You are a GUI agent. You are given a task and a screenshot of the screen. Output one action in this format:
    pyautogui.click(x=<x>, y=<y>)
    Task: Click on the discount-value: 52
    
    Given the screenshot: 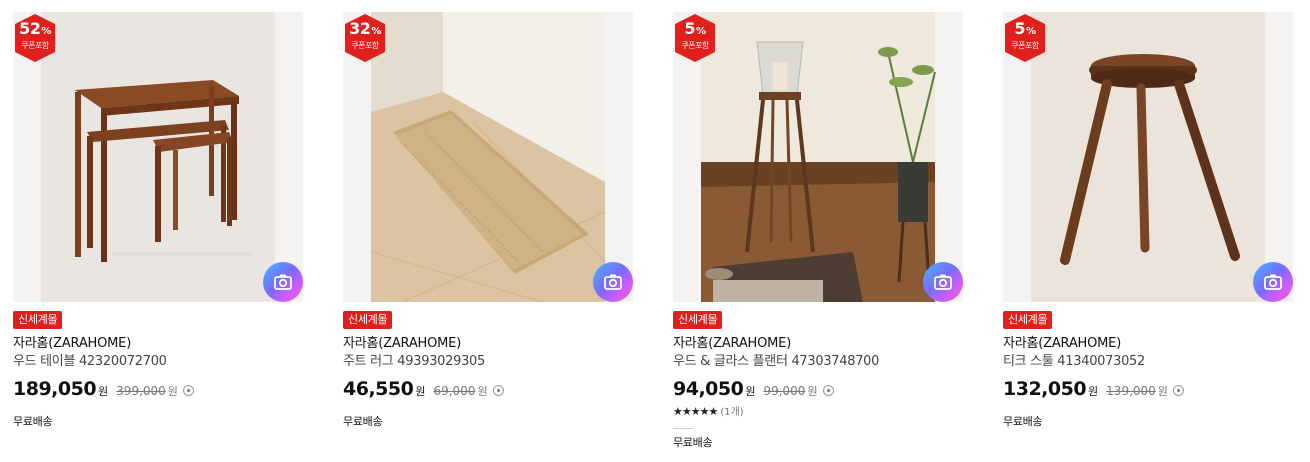 What is the action you would take?
    pyautogui.click(x=30, y=28)
    